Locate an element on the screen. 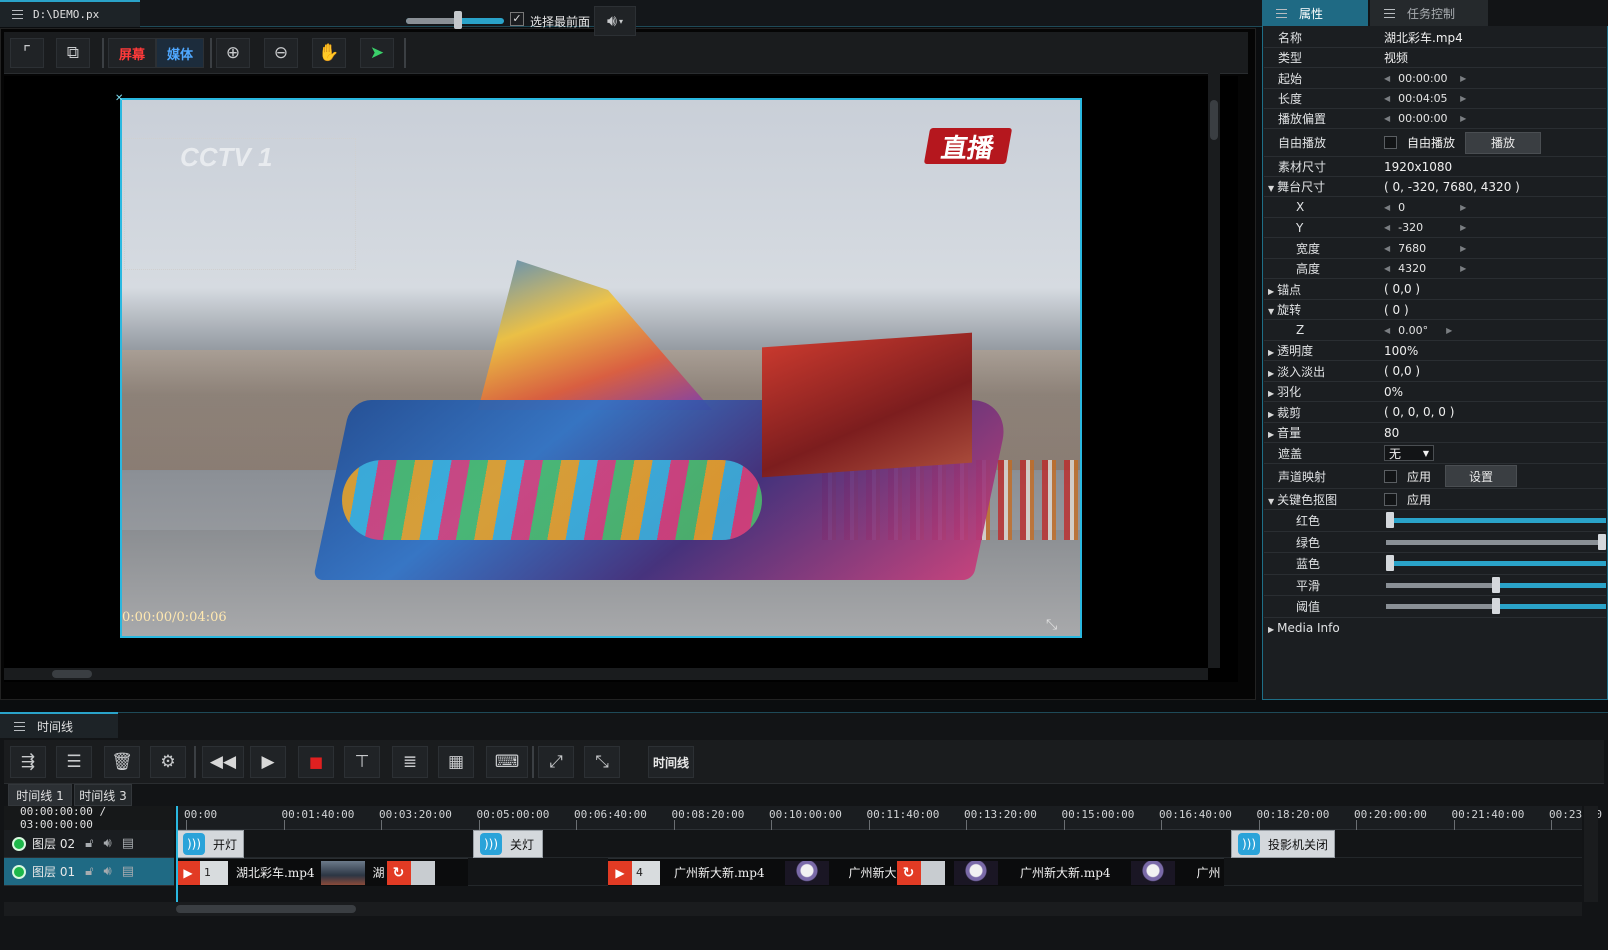 The width and height of the screenshot is (1608, 950). marker-icon: ⊤ is located at coordinates (362, 762).